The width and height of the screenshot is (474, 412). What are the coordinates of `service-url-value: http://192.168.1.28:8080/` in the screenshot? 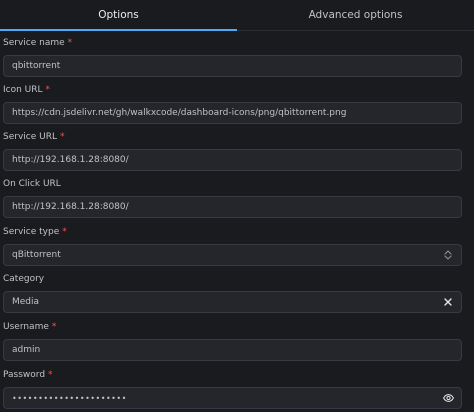 It's located at (70, 160).